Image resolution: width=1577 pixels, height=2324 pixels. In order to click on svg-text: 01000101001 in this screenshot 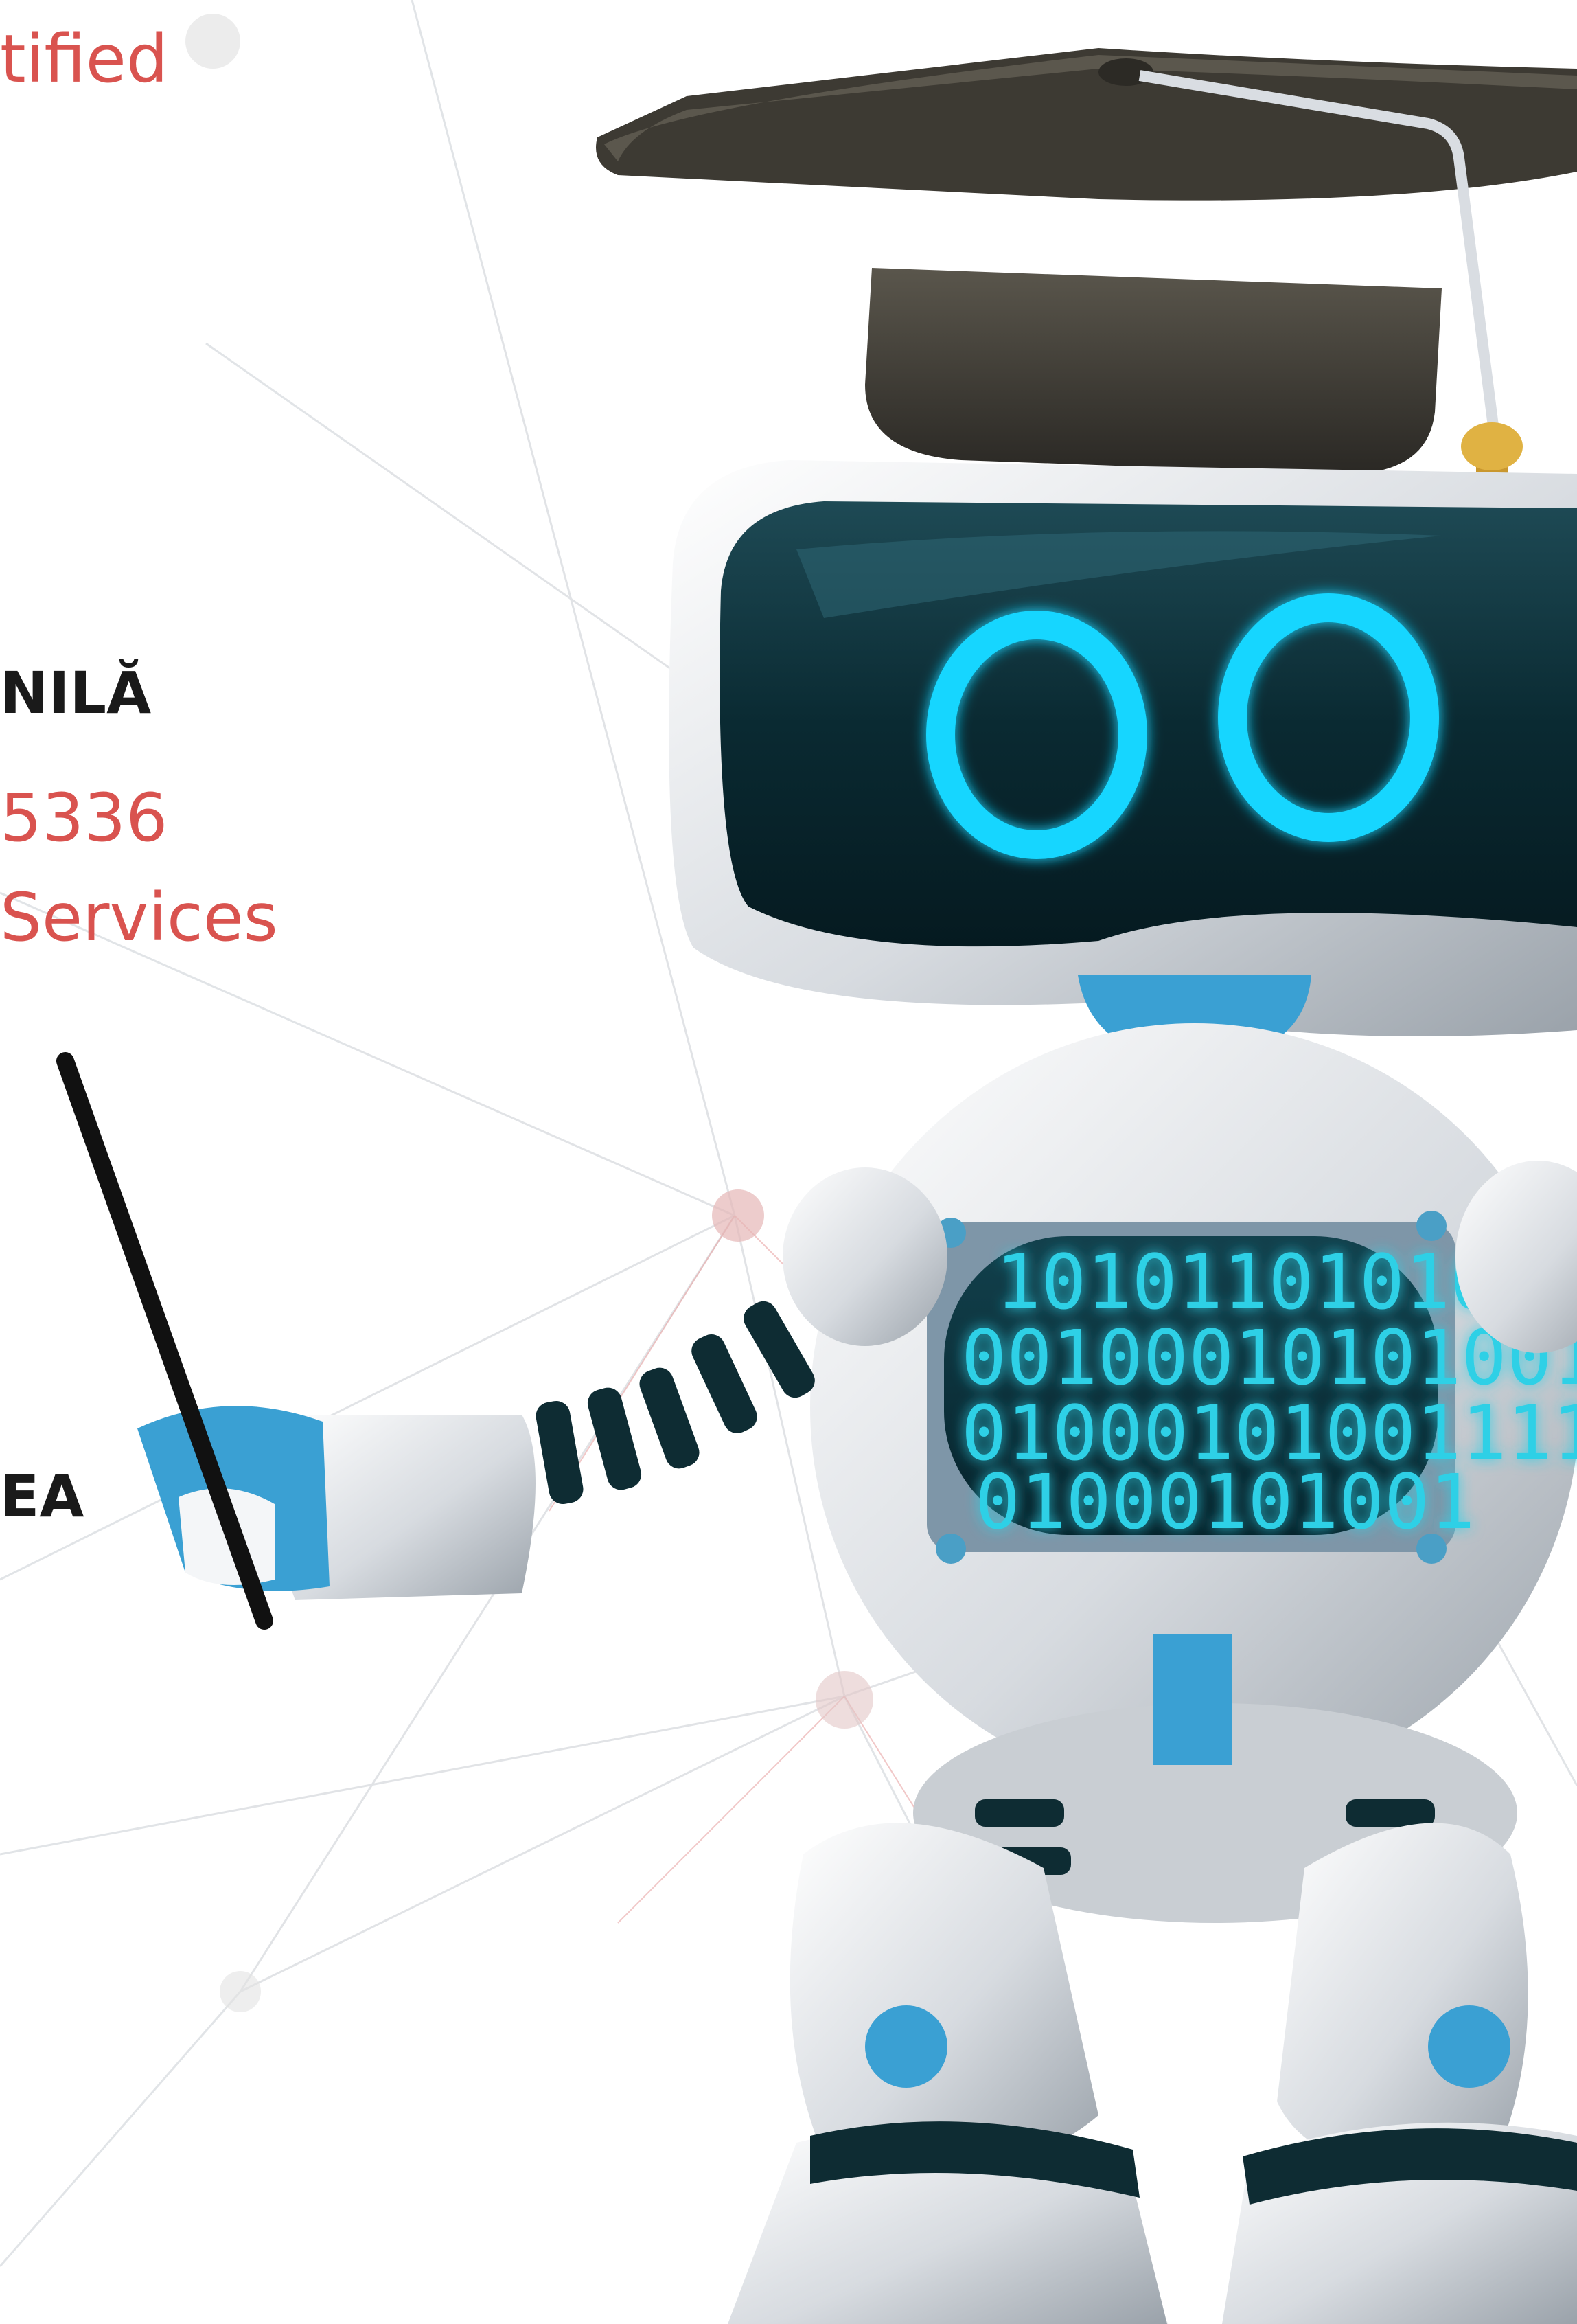, I will do `click(1225, 1502)`.